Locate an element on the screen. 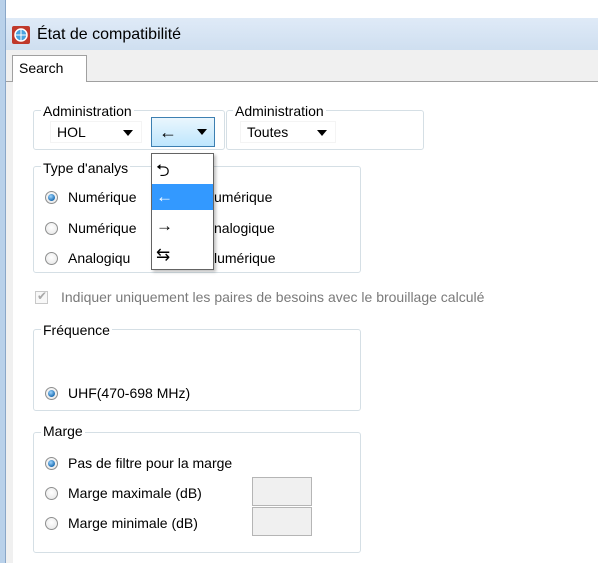 The height and width of the screenshot is (563, 598). window-title: État de compatibilité is located at coordinates (109, 34).